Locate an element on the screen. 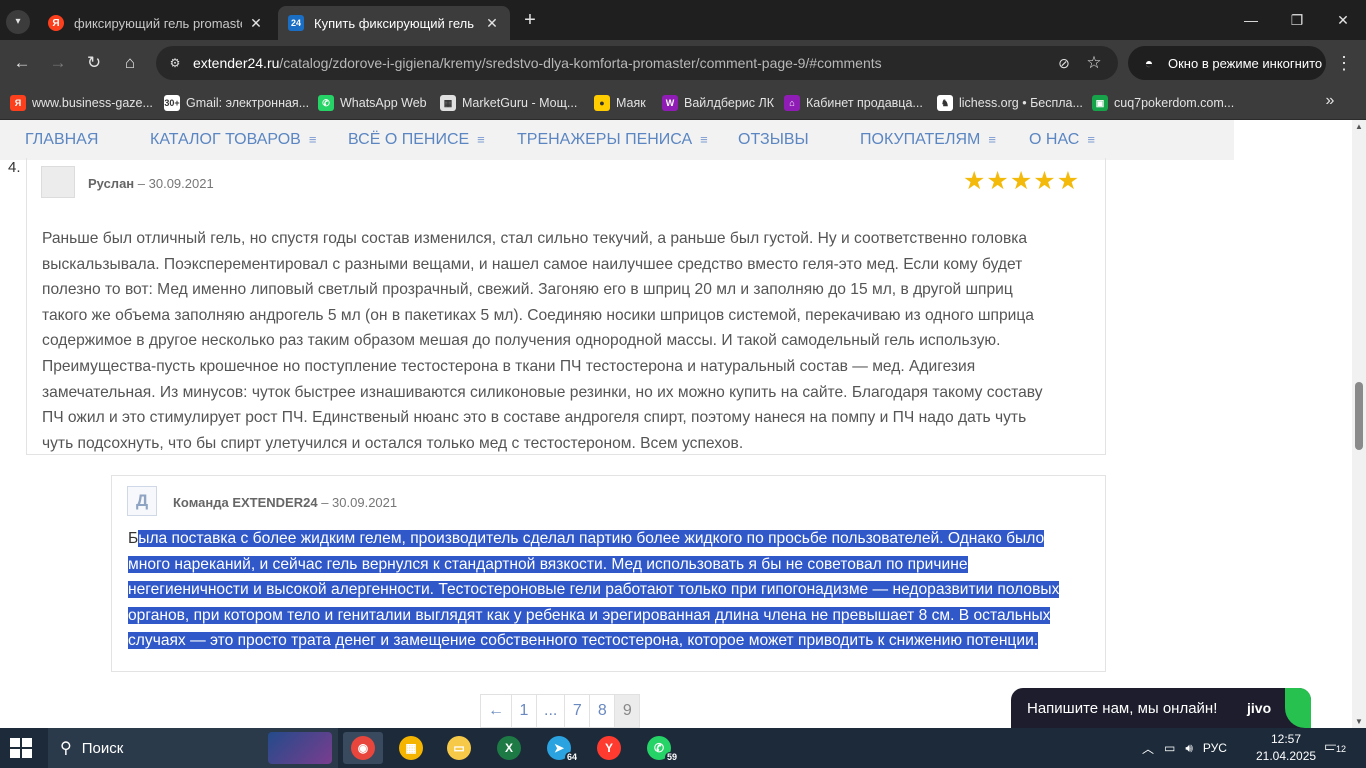 The image size is (1366, 768). nav-item: КАТАЛОГ ТОВАРОВ ≡ is located at coordinates (233, 140).